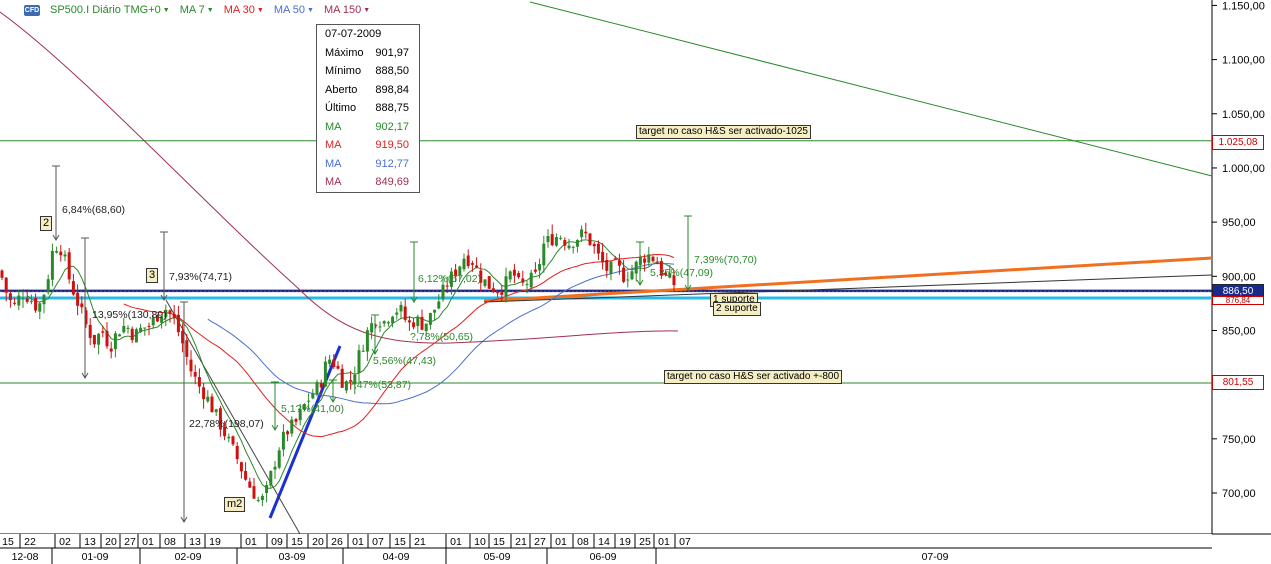 The width and height of the screenshot is (1271, 564). Describe the element at coordinates (1238, 142) in the screenshot. I see `price-box-1025: 1.025,08` at that location.